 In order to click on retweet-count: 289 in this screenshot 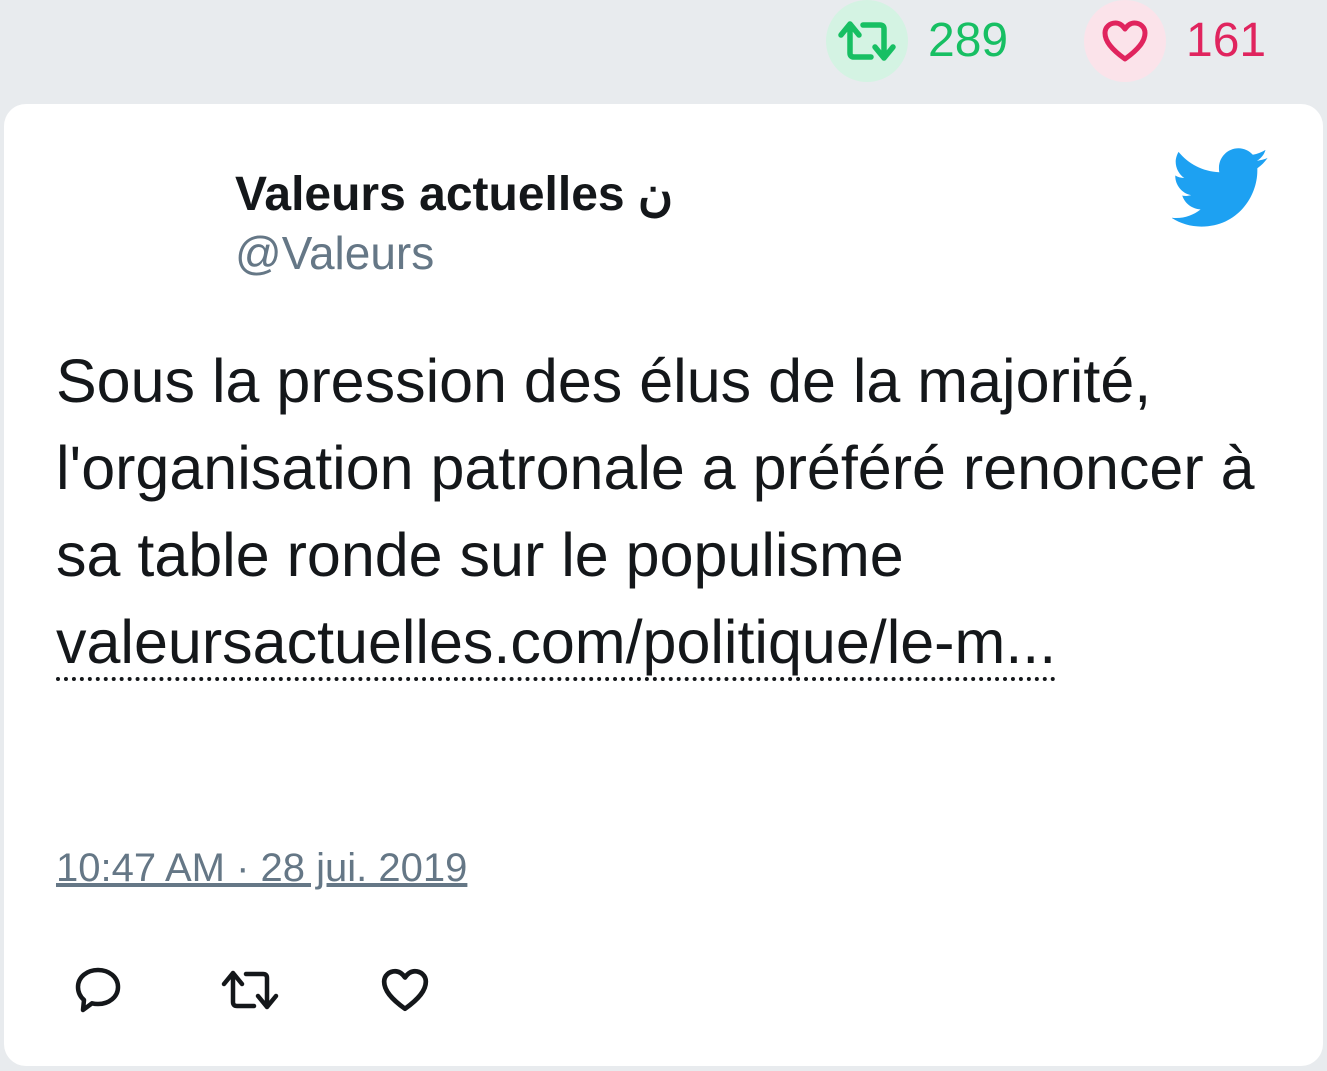, I will do `click(968, 40)`.